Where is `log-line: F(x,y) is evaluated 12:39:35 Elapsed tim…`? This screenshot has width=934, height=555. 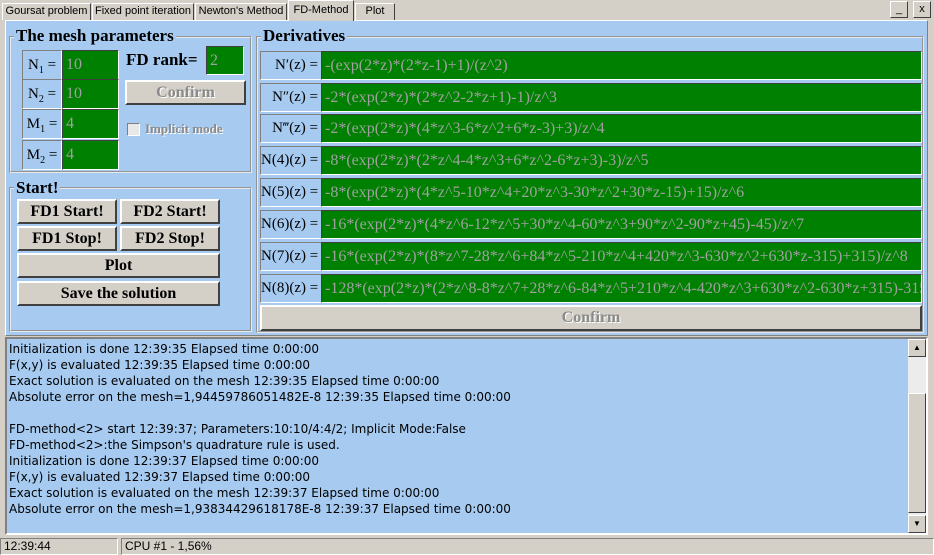
log-line: F(x,y) is evaluated 12:39:35 Elapsed tim… is located at coordinates (159, 365).